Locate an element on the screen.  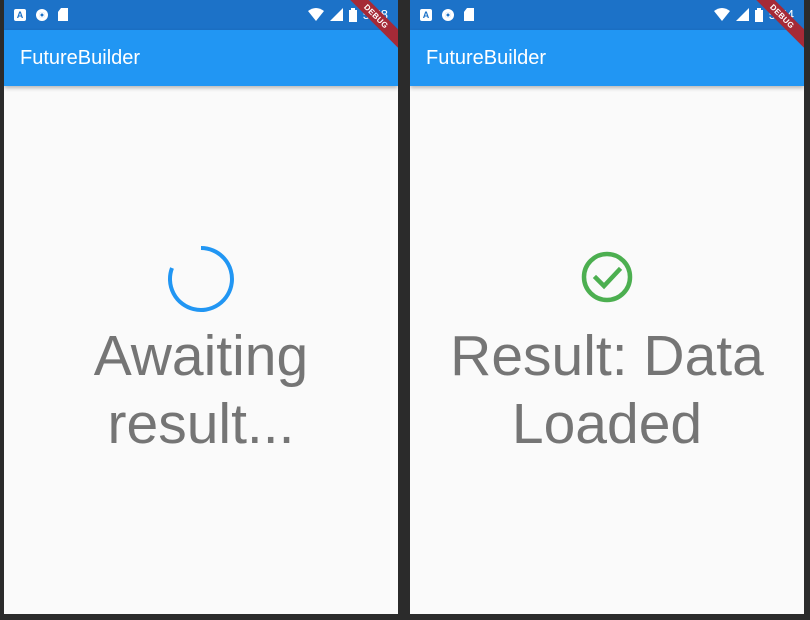
status-message-line1: Awaiting is located at coordinates (201, 356).